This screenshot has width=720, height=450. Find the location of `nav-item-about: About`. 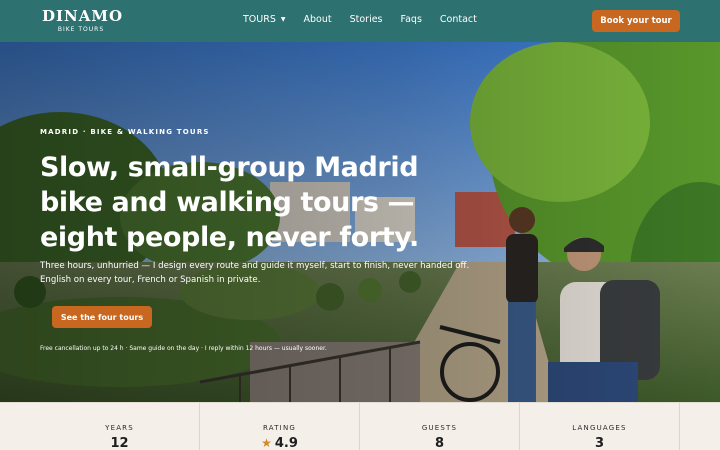

nav-item-about: About is located at coordinates (318, 19).